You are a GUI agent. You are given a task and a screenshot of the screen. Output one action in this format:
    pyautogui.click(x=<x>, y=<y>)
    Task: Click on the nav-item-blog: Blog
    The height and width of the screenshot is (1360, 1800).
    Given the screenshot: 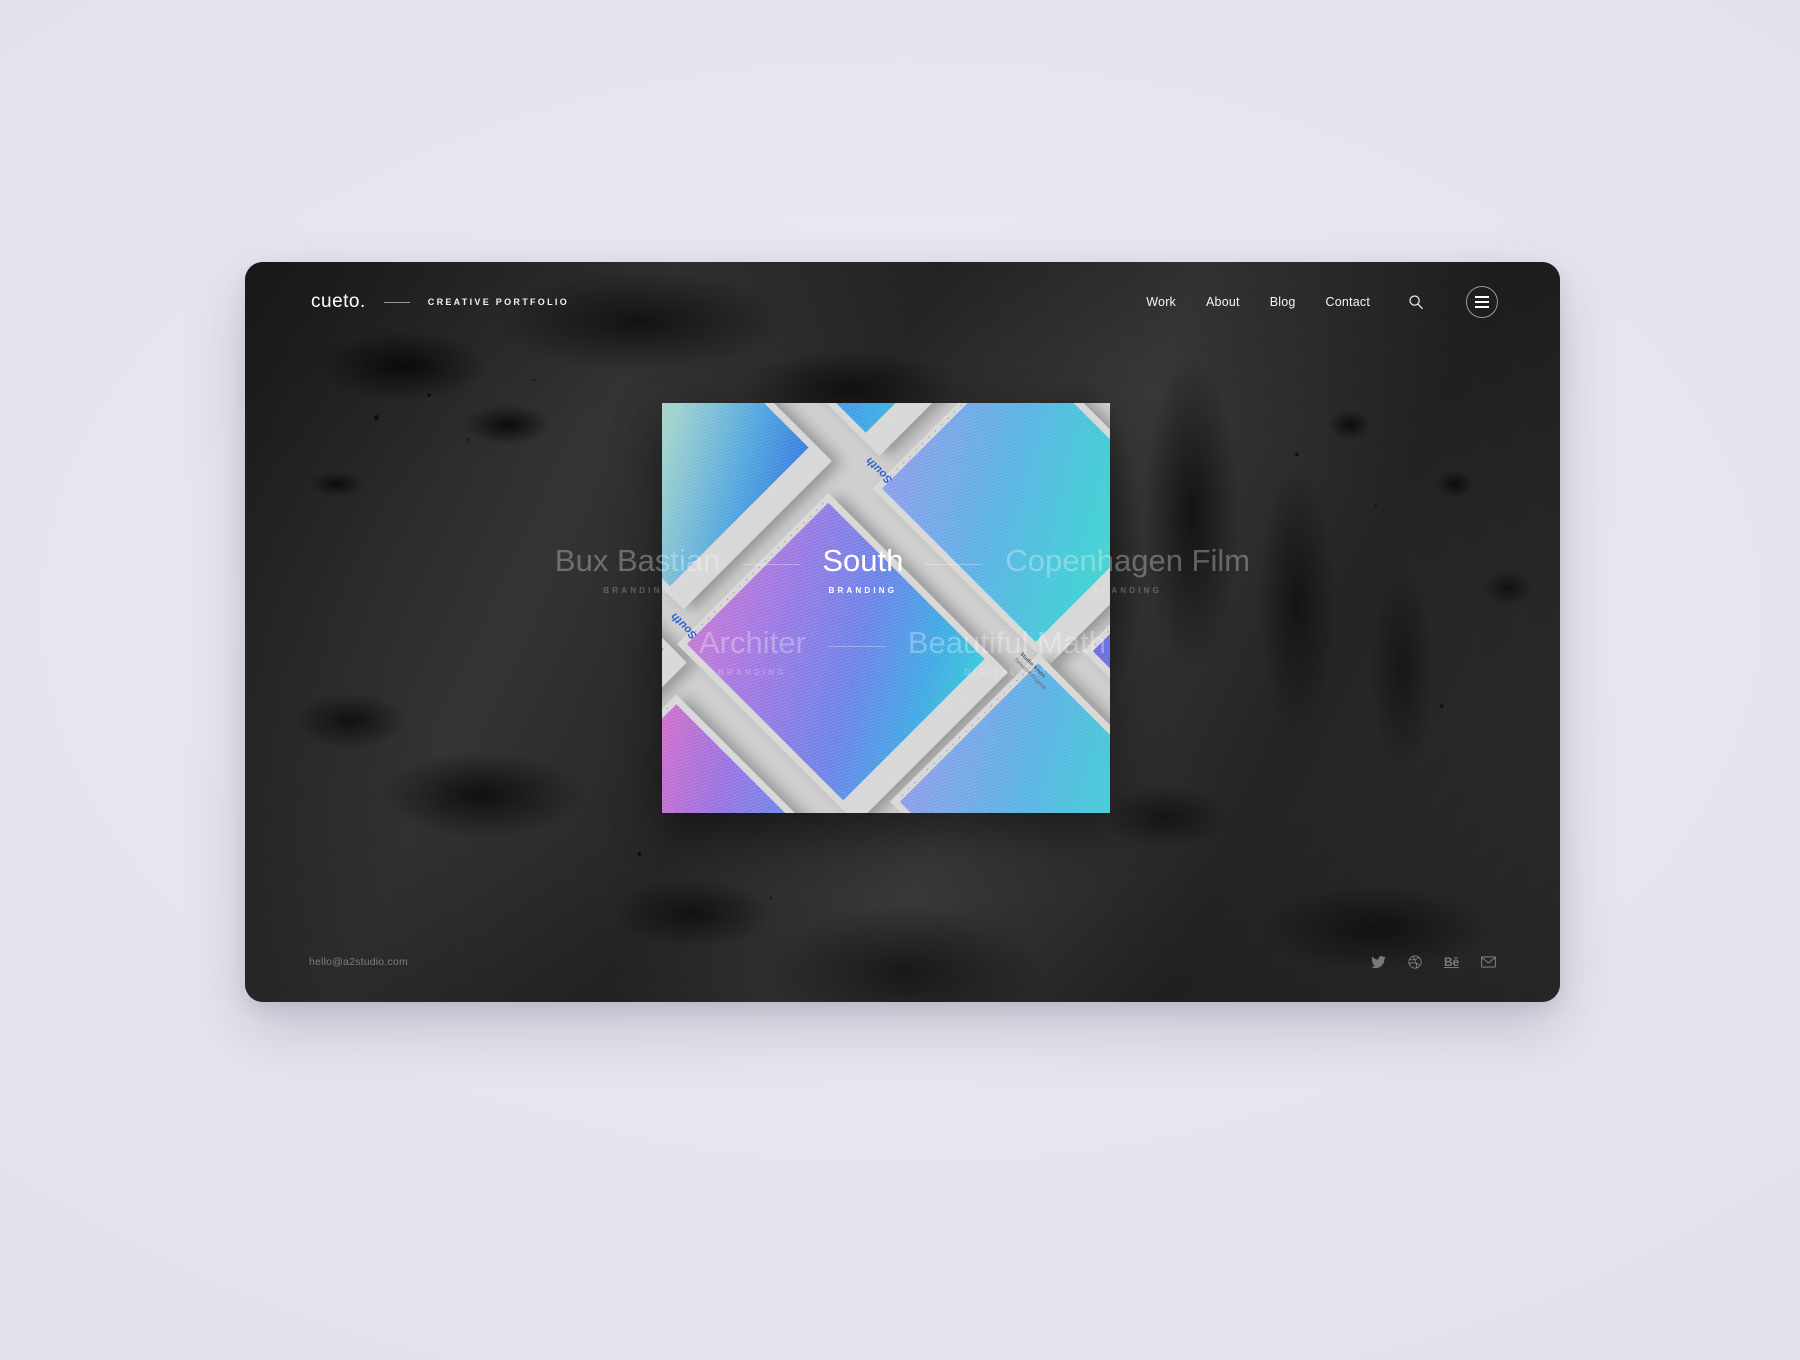 What is the action you would take?
    pyautogui.click(x=1283, y=302)
    